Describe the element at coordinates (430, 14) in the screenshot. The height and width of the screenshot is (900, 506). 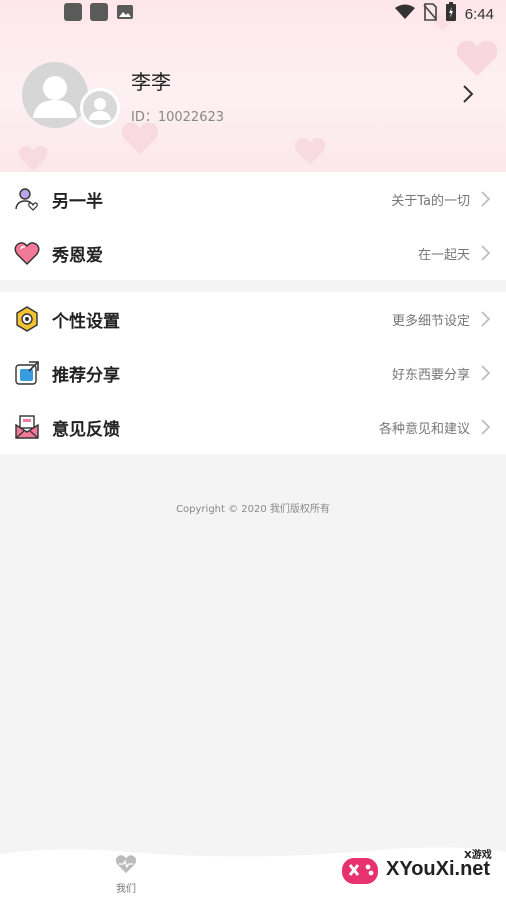
I see `no-sim-icon` at that location.